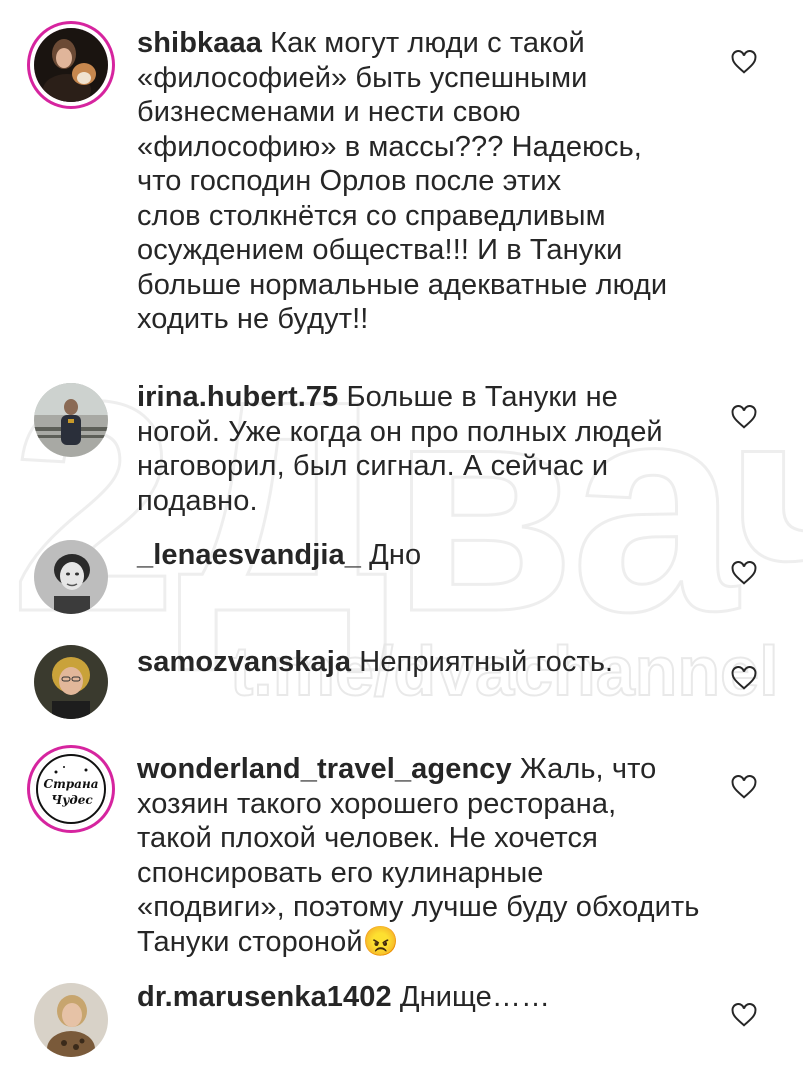 This screenshot has height=1080, width=803. Describe the element at coordinates (329, 112) in the screenshot. I see `comment-line: бизнесменами и нести свою` at that location.